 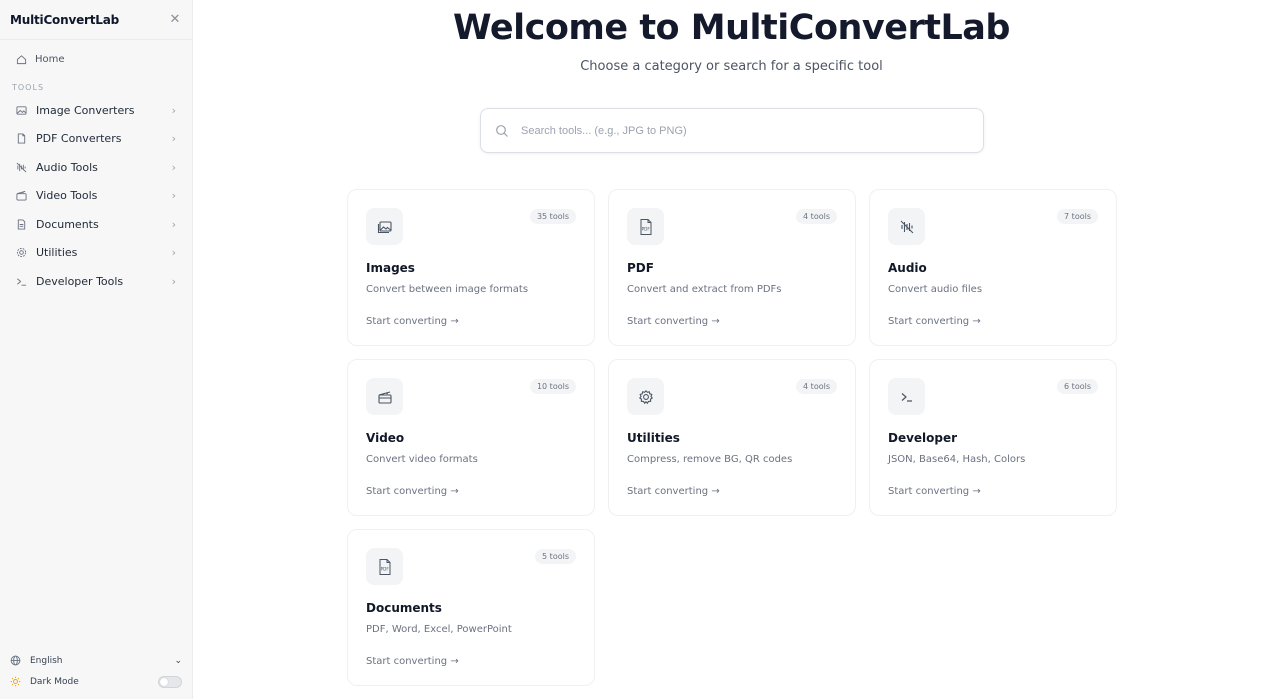 What do you see at coordinates (178, 660) in the screenshot?
I see `chevron-down-icon: ⌄` at bounding box center [178, 660].